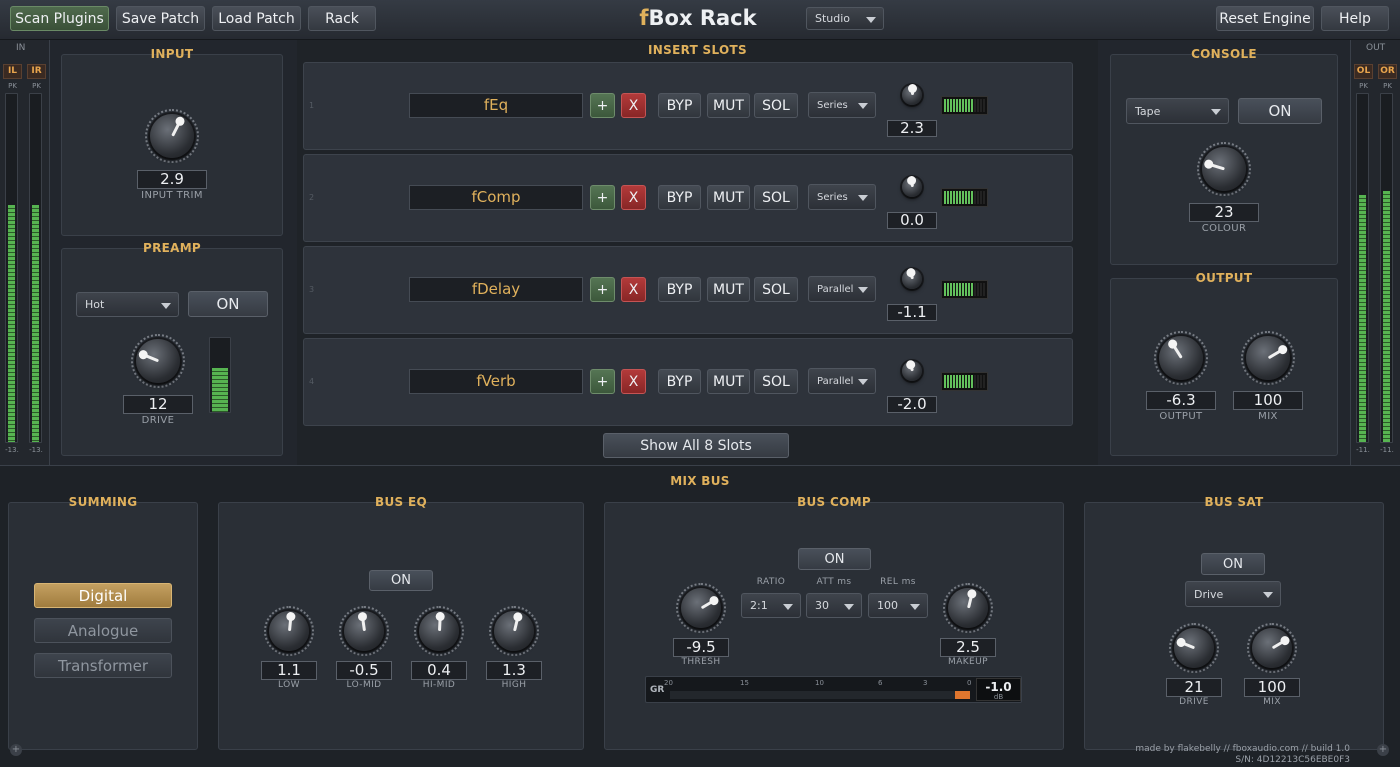 This screenshot has height=767, width=1400. What do you see at coordinates (514, 631) in the screenshot?
I see `eq-high-knob` at bounding box center [514, 631].